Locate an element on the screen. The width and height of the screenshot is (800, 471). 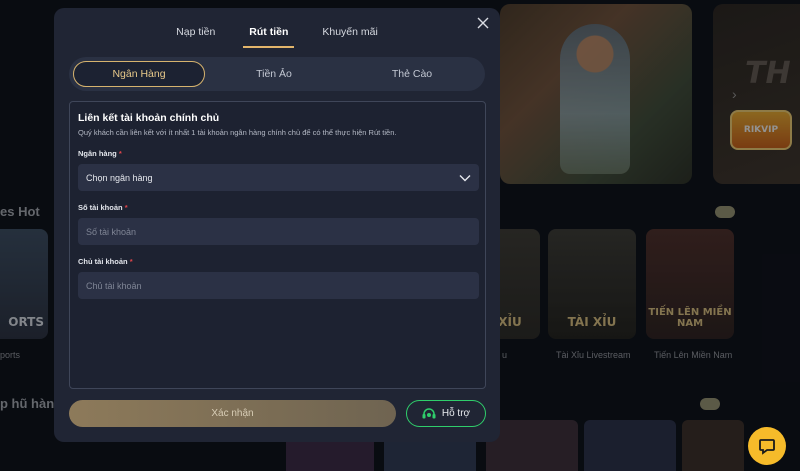
method-bank: Ngân Hàng is located at coordinates (139, 74).